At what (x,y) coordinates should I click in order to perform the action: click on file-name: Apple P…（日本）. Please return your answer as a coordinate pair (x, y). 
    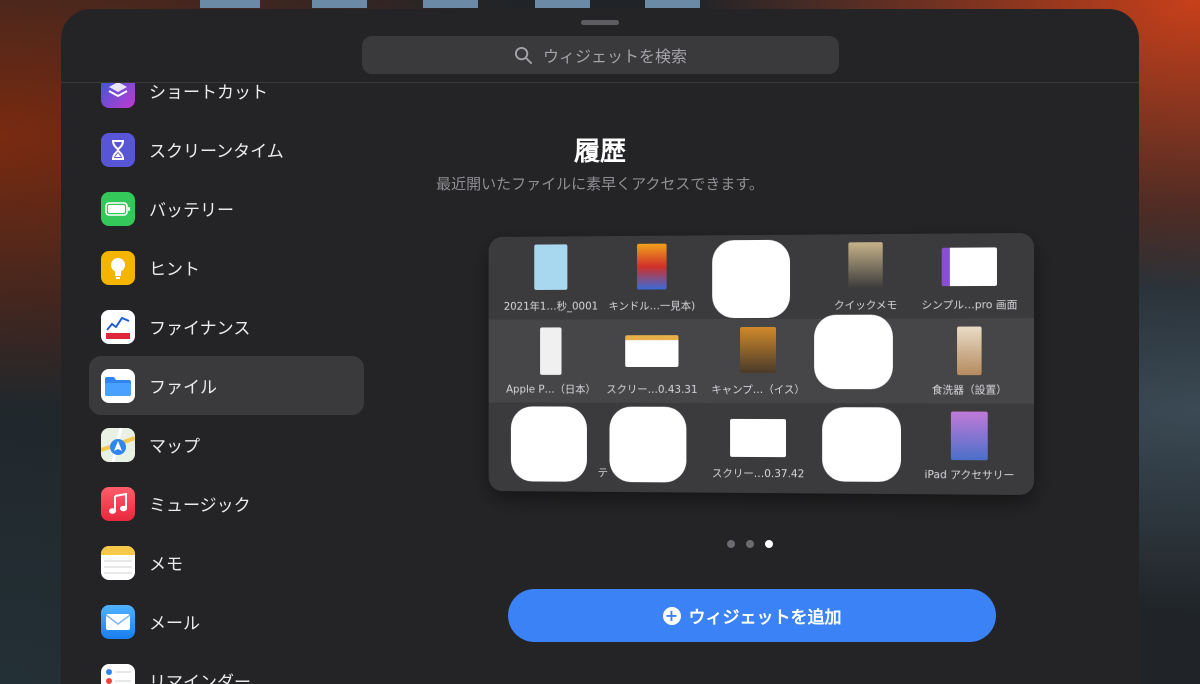
    Looking at the image, I should click on (551, 389).